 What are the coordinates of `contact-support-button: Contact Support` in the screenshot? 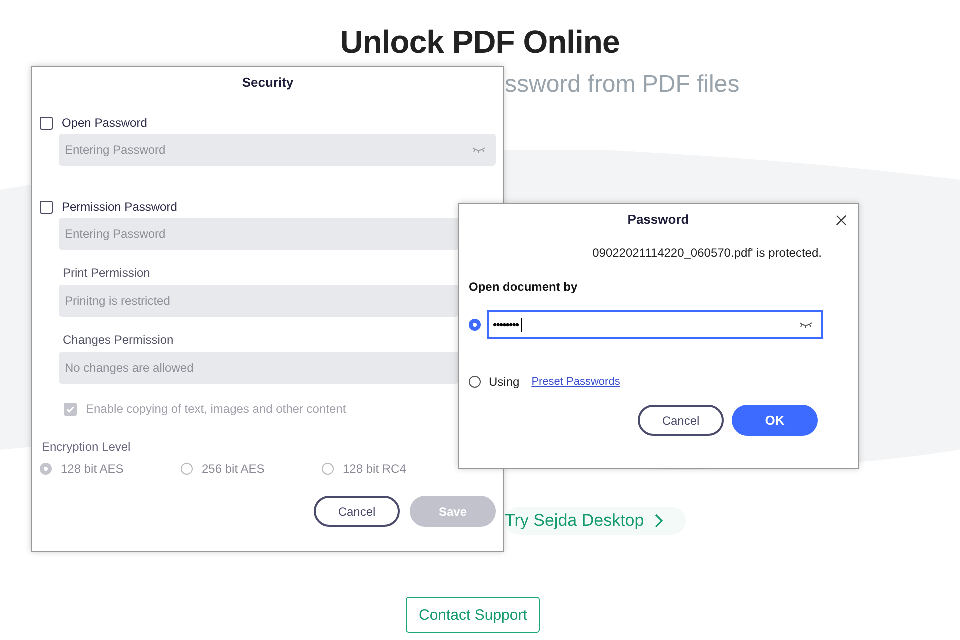 It's located at (473, 615).